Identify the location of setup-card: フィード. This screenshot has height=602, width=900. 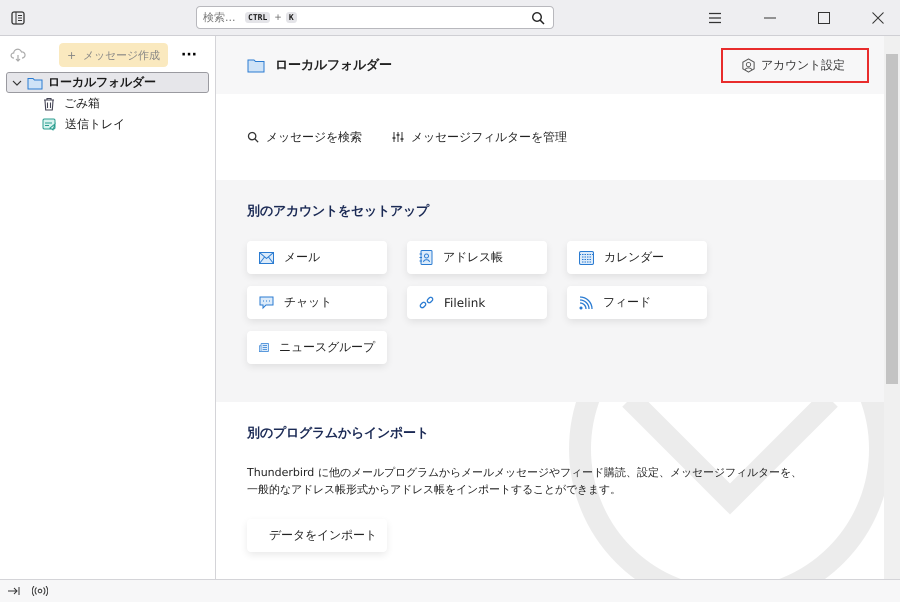
(637, 302).